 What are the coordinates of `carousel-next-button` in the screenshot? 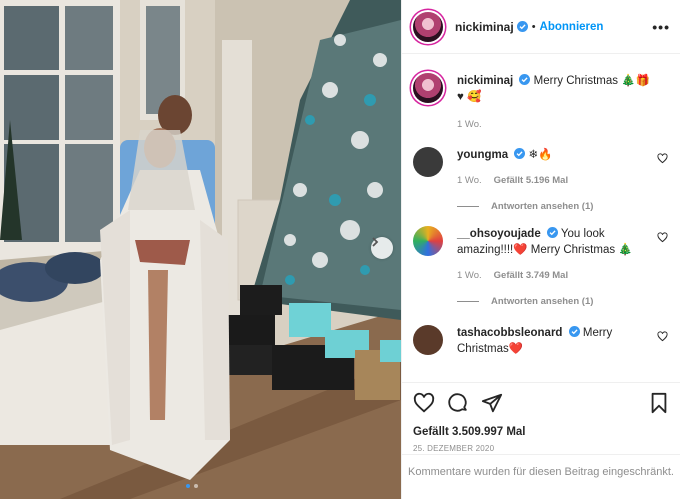 It's located at (382, 248).